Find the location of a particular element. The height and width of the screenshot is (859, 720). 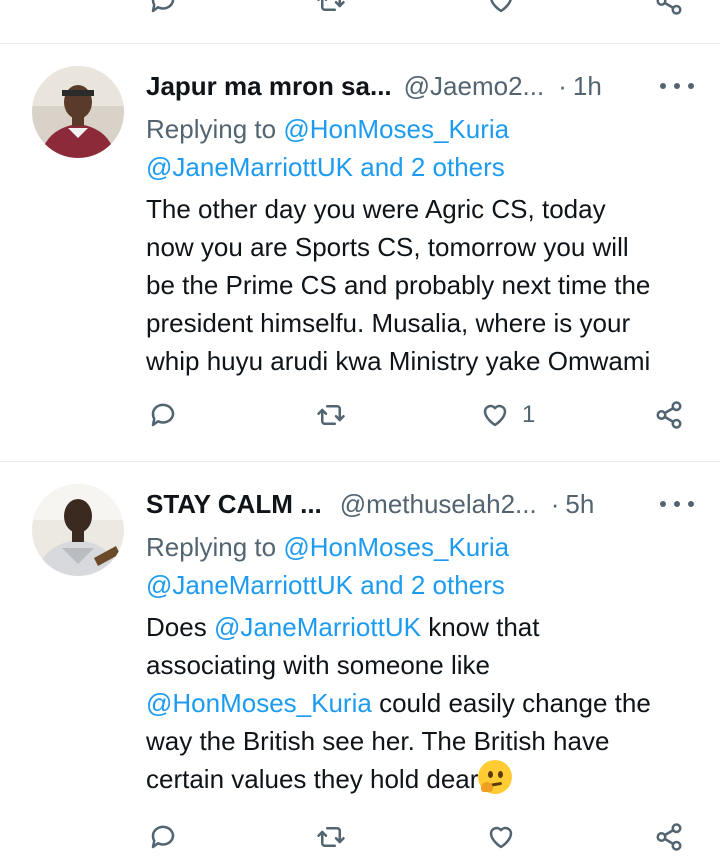

thinking-face-icon is located at coordinates (495, 777).